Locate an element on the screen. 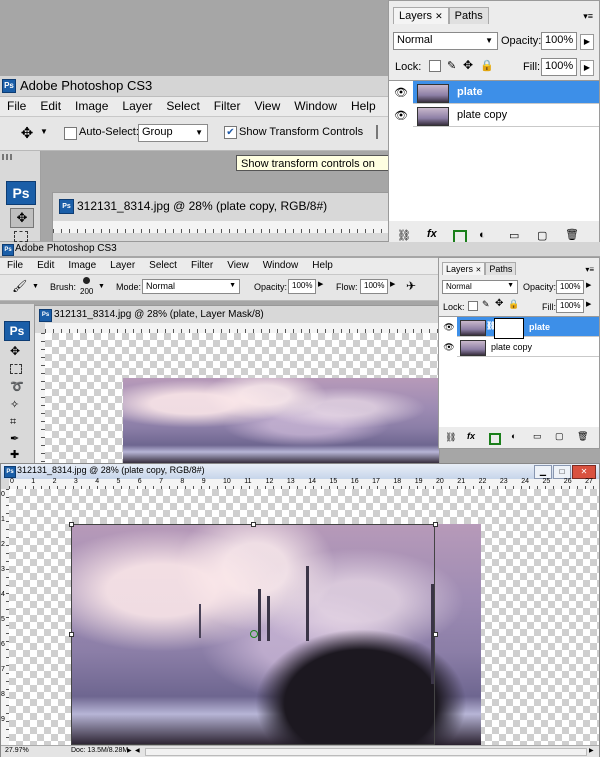 Image resolution: width=600 pixels, height=757 pixels. layer-row-plate: ⛓ plate is located at coordinates (528, 328).